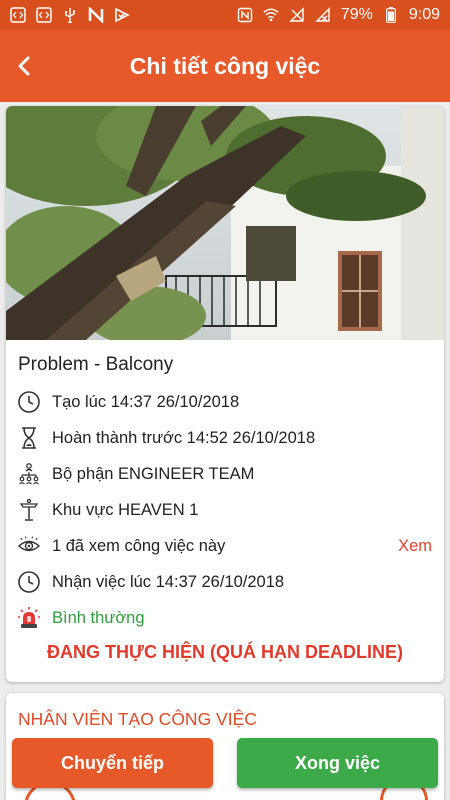 Image resolution: width=450 pixels, height=800 pixels. I want to click on status-bar: 79% 9:09, so click(225, 15).